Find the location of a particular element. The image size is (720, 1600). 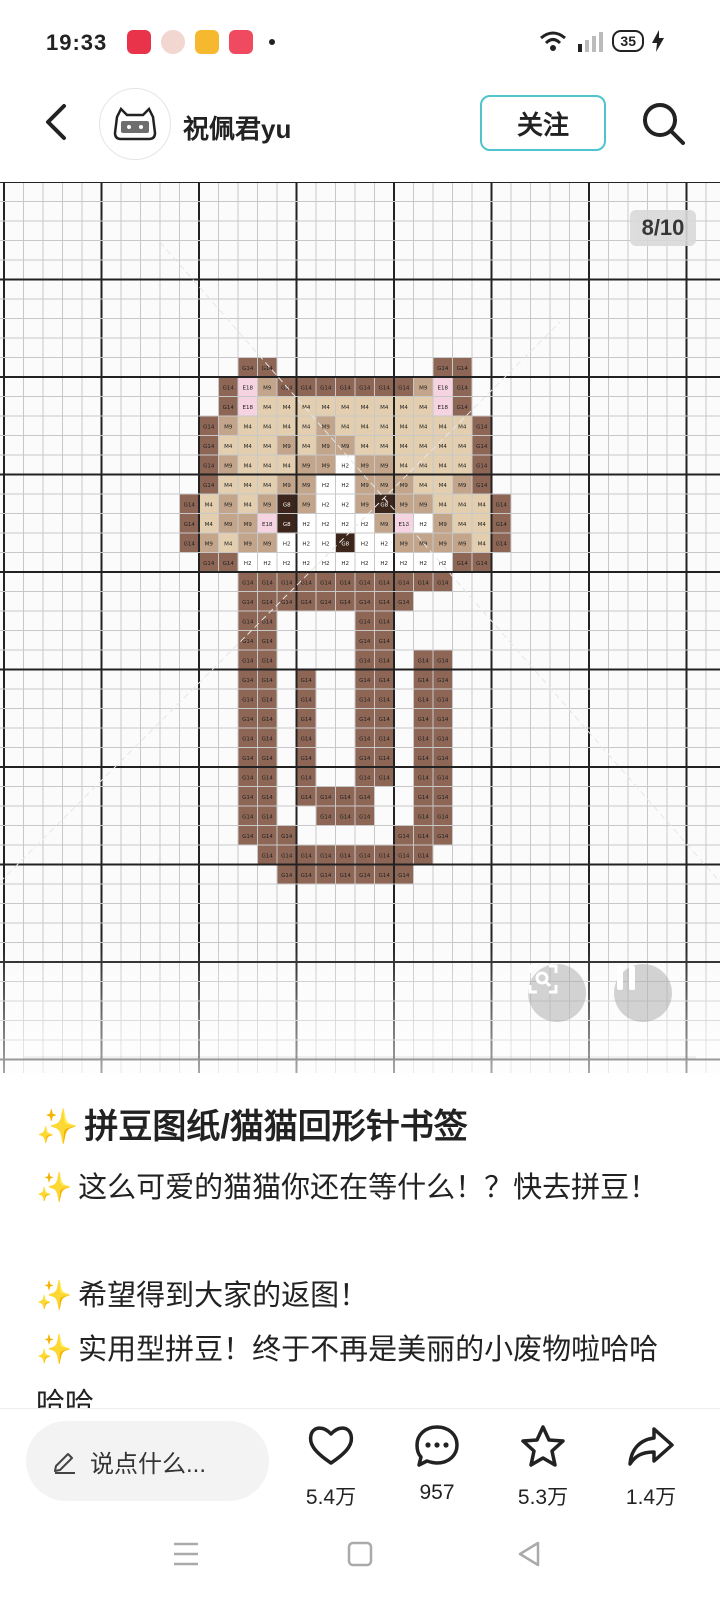

bead-cell: H2 is located at coordinates (306, 523).